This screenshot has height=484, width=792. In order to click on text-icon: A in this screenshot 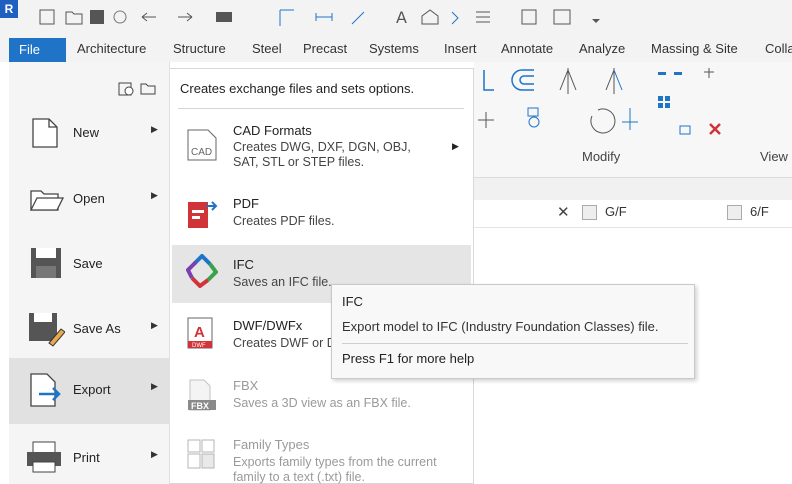, I will do `click(401, 17)`.